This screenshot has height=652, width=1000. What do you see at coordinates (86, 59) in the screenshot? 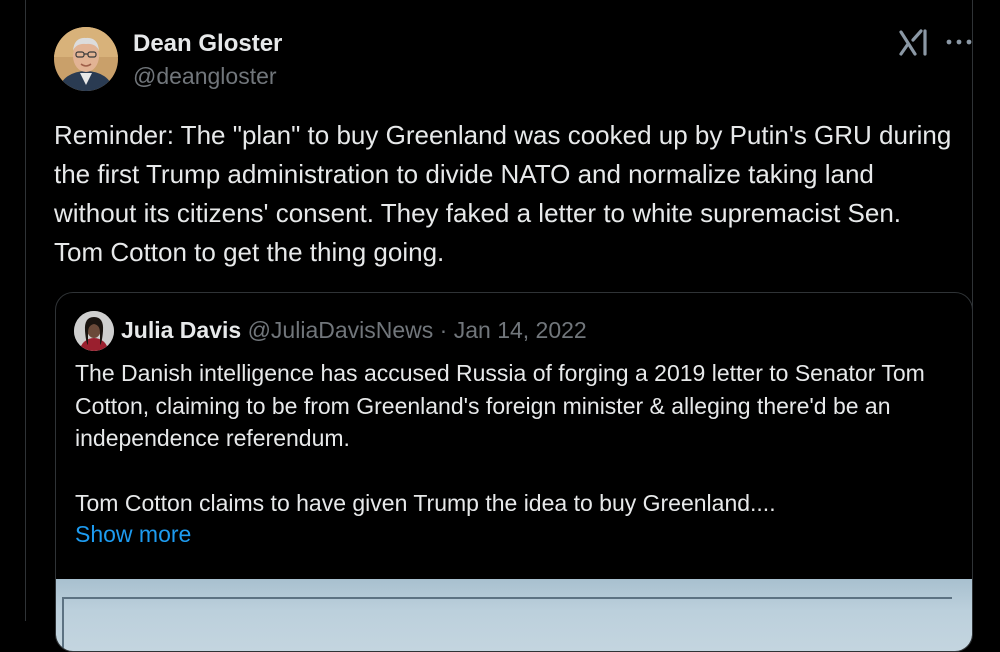
I see `author-avatar` at bounding box center [86, 59].